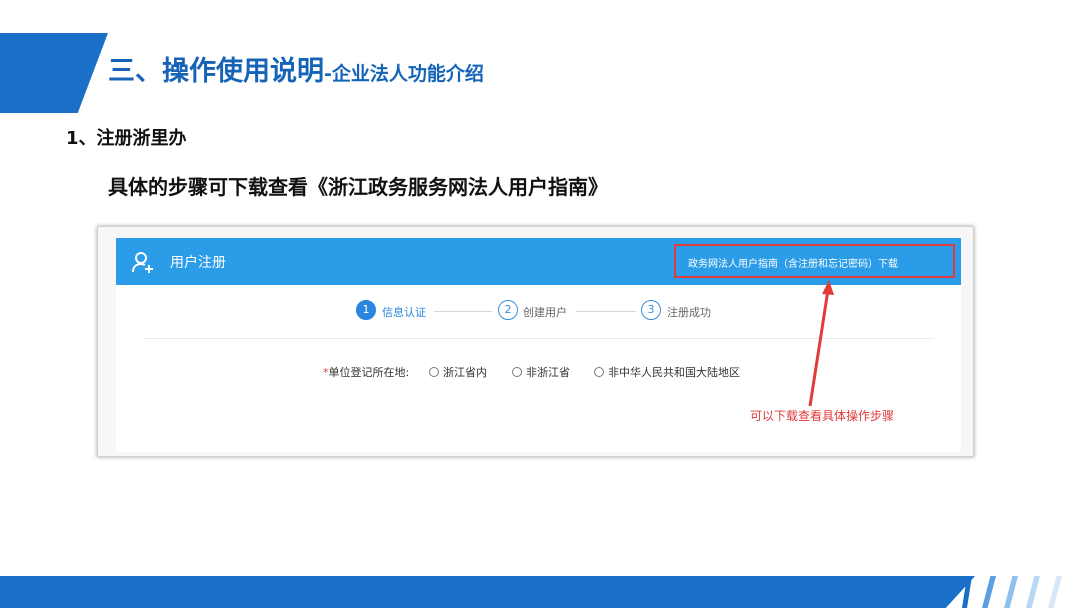  I want to click on title-bar: 三、操作使用说明-企业法人功能介绍, so click(320, 73).